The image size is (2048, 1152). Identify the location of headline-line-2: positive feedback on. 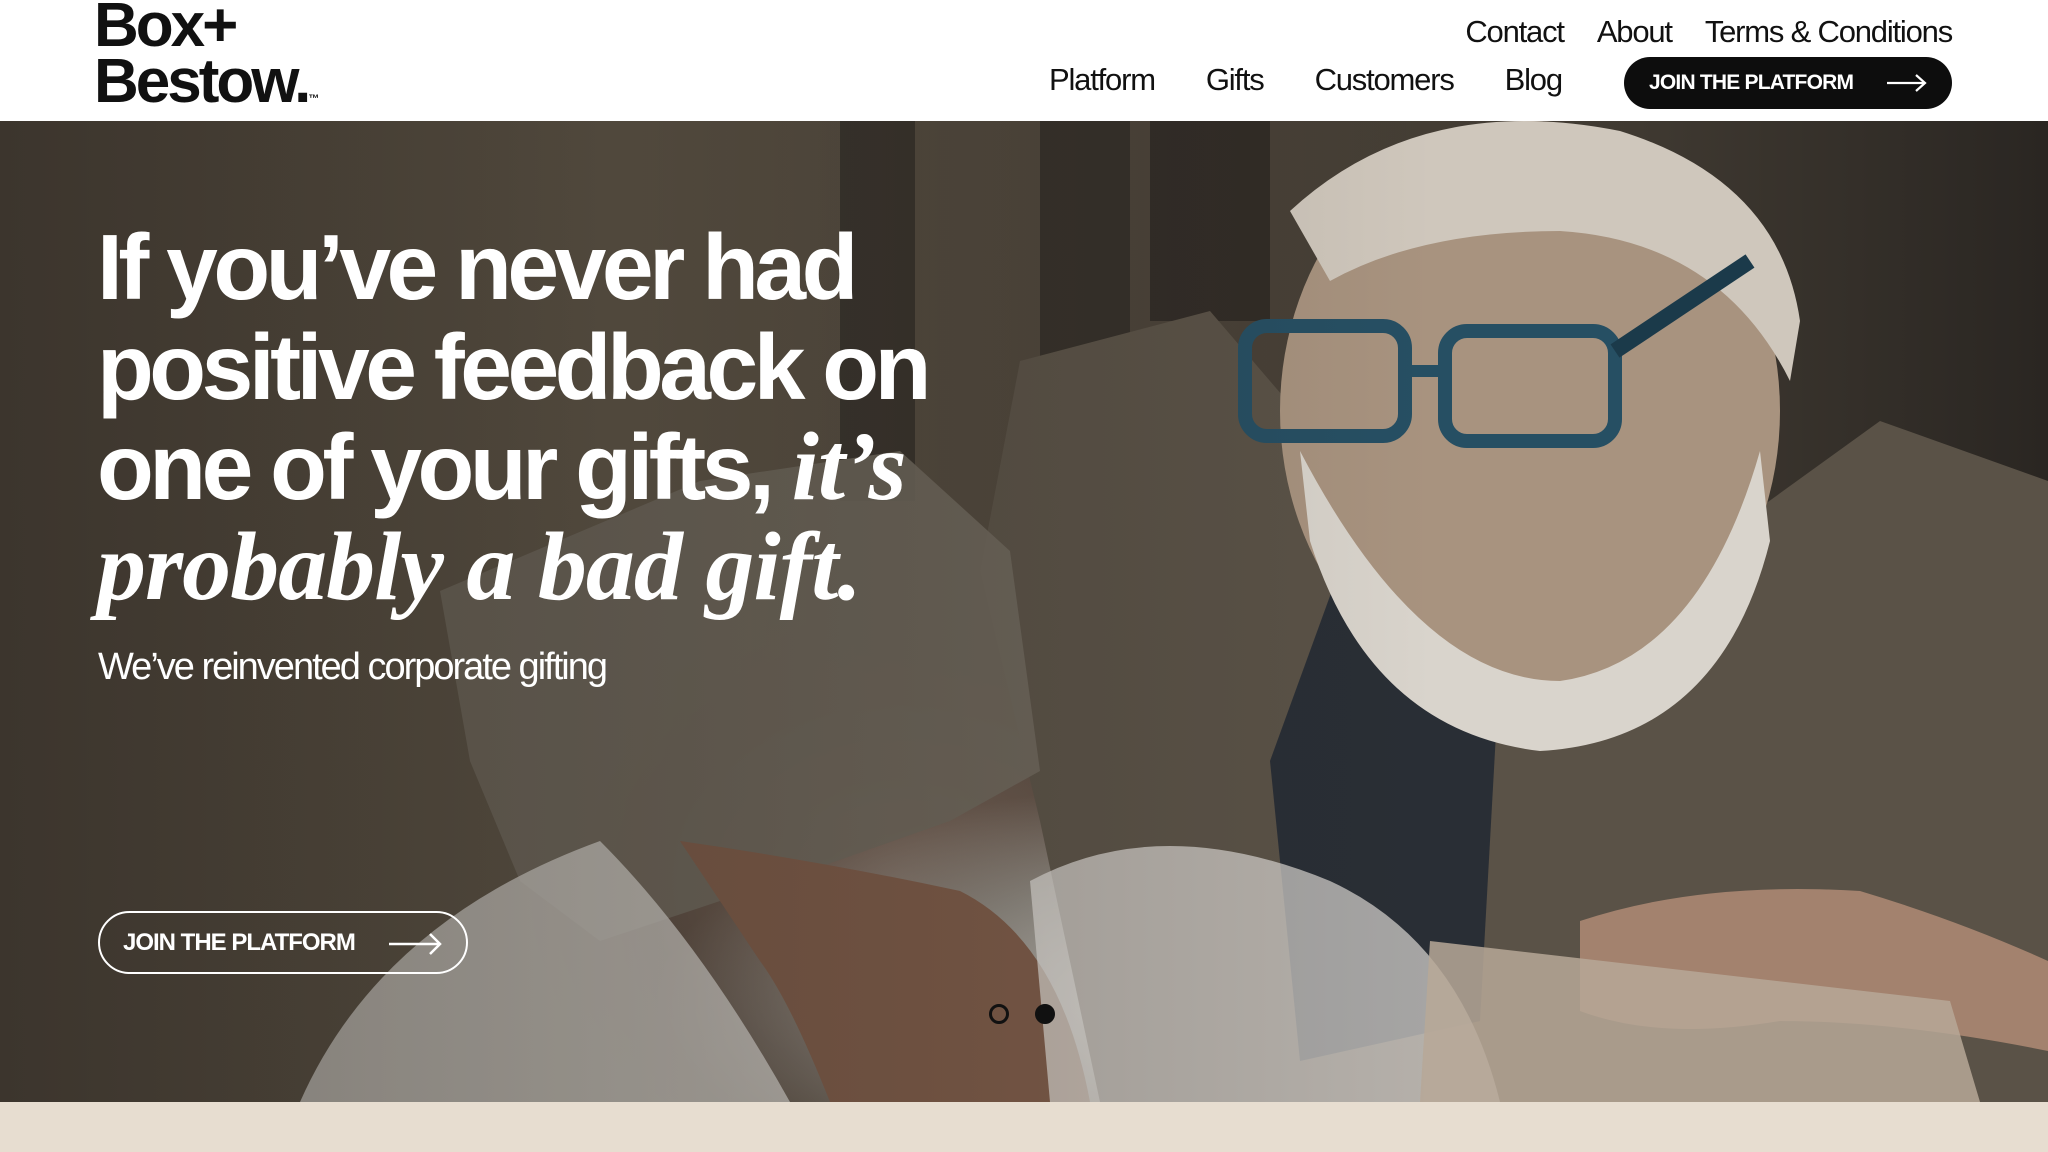
(514, 367).